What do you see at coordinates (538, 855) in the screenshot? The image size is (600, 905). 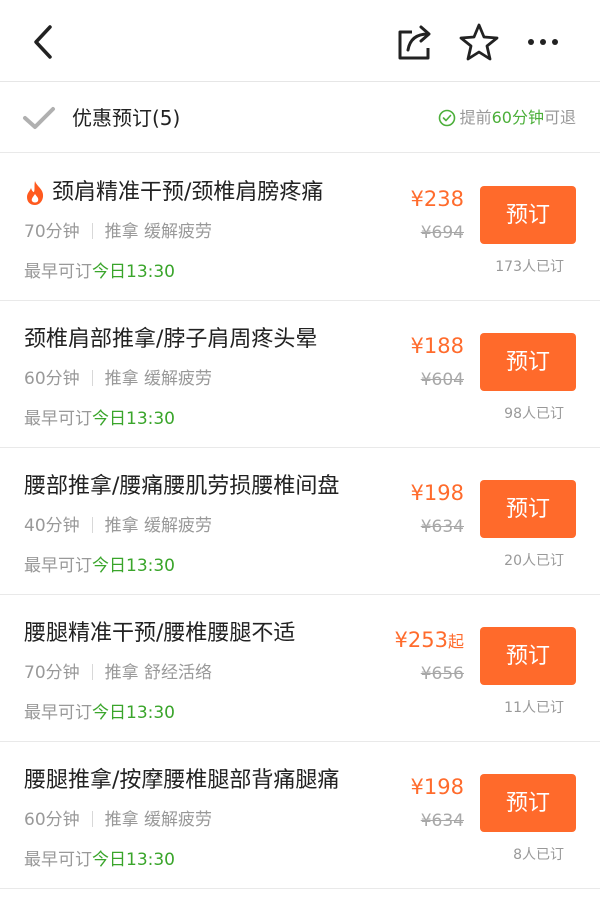 I see `sold-count: 8人已订` at bounding box center [538, 855].